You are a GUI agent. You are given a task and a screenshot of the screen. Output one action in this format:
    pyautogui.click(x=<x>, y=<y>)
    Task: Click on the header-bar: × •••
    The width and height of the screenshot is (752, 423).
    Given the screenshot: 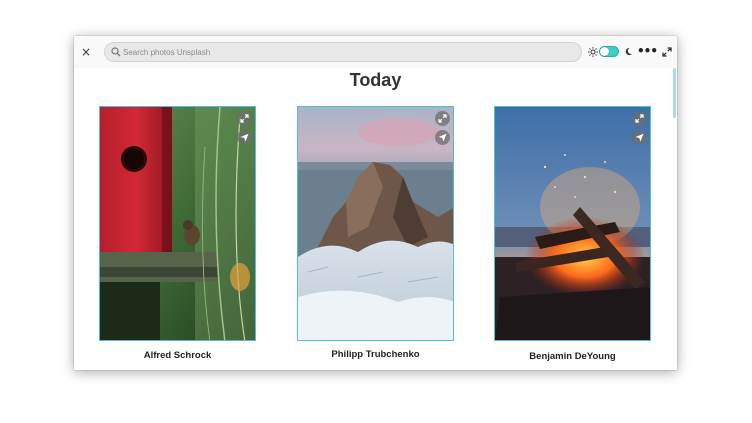 What is the action you would take?
    pyautogui.click(x=375, y=52)
    